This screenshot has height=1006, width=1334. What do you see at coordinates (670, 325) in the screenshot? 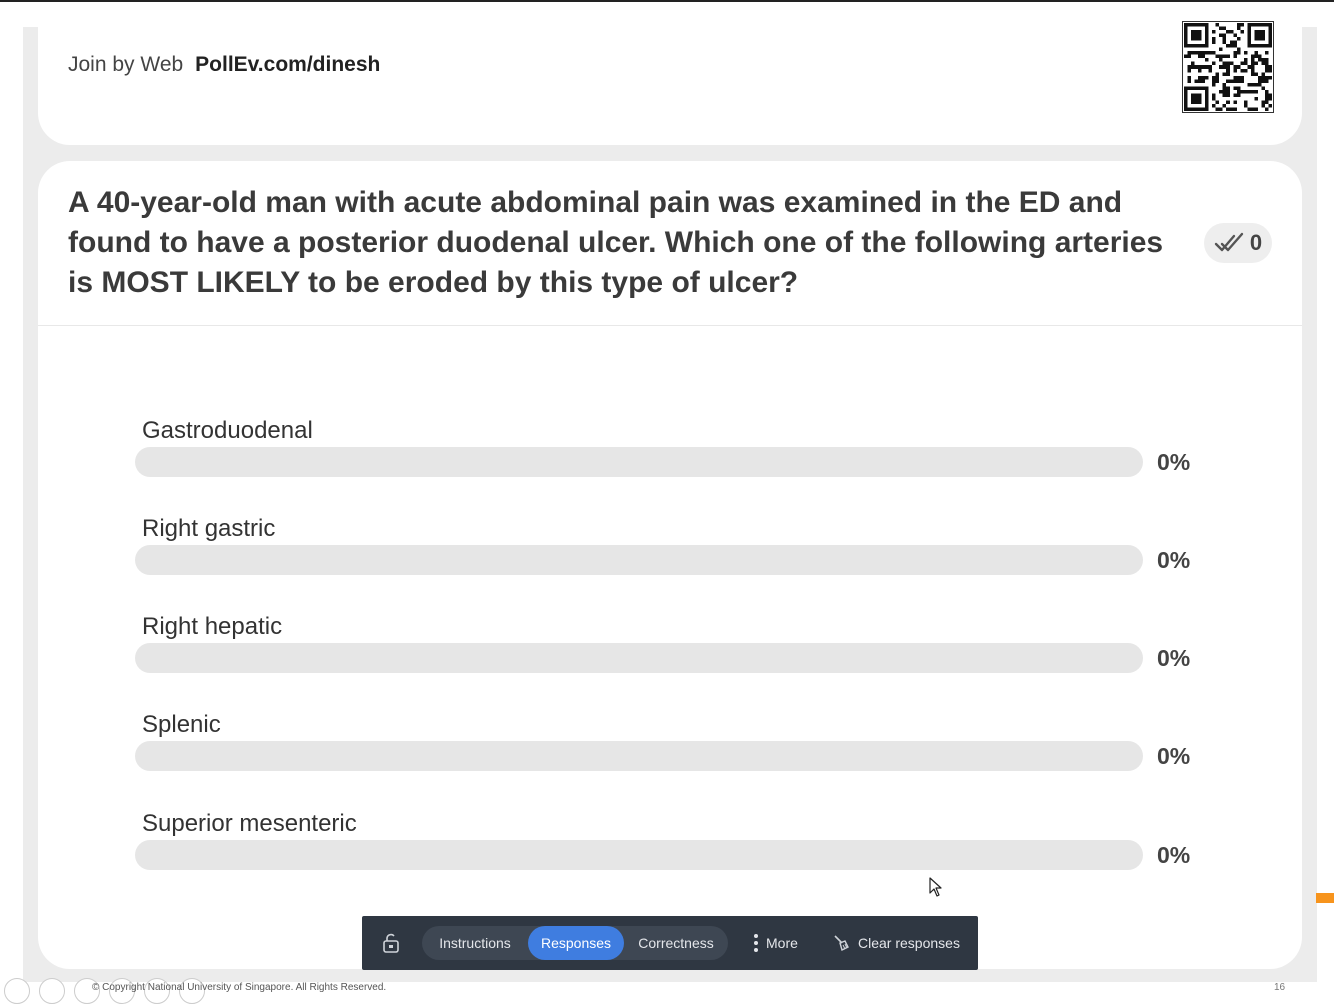
I see `question-divider` at bounding box center [670, 325].